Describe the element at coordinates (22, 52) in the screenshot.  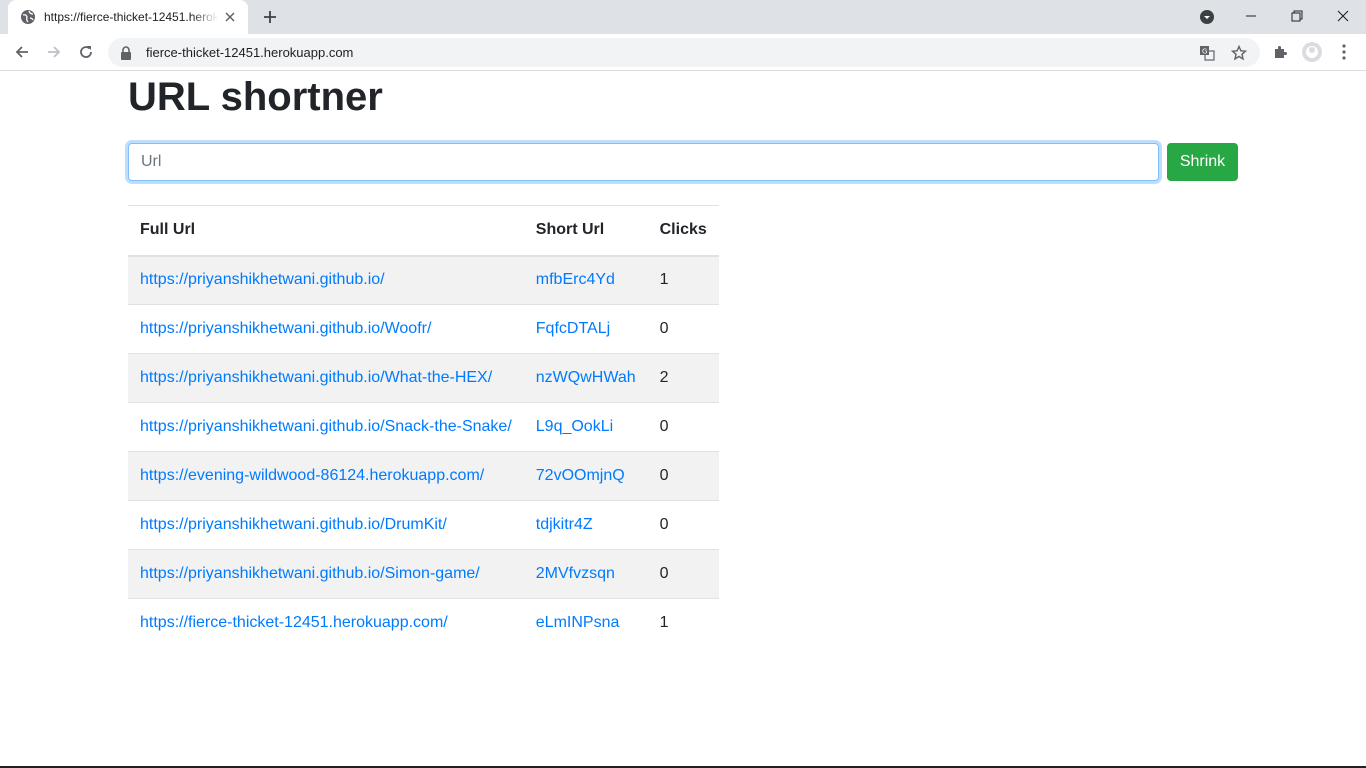
I see `back-icon` at that location.